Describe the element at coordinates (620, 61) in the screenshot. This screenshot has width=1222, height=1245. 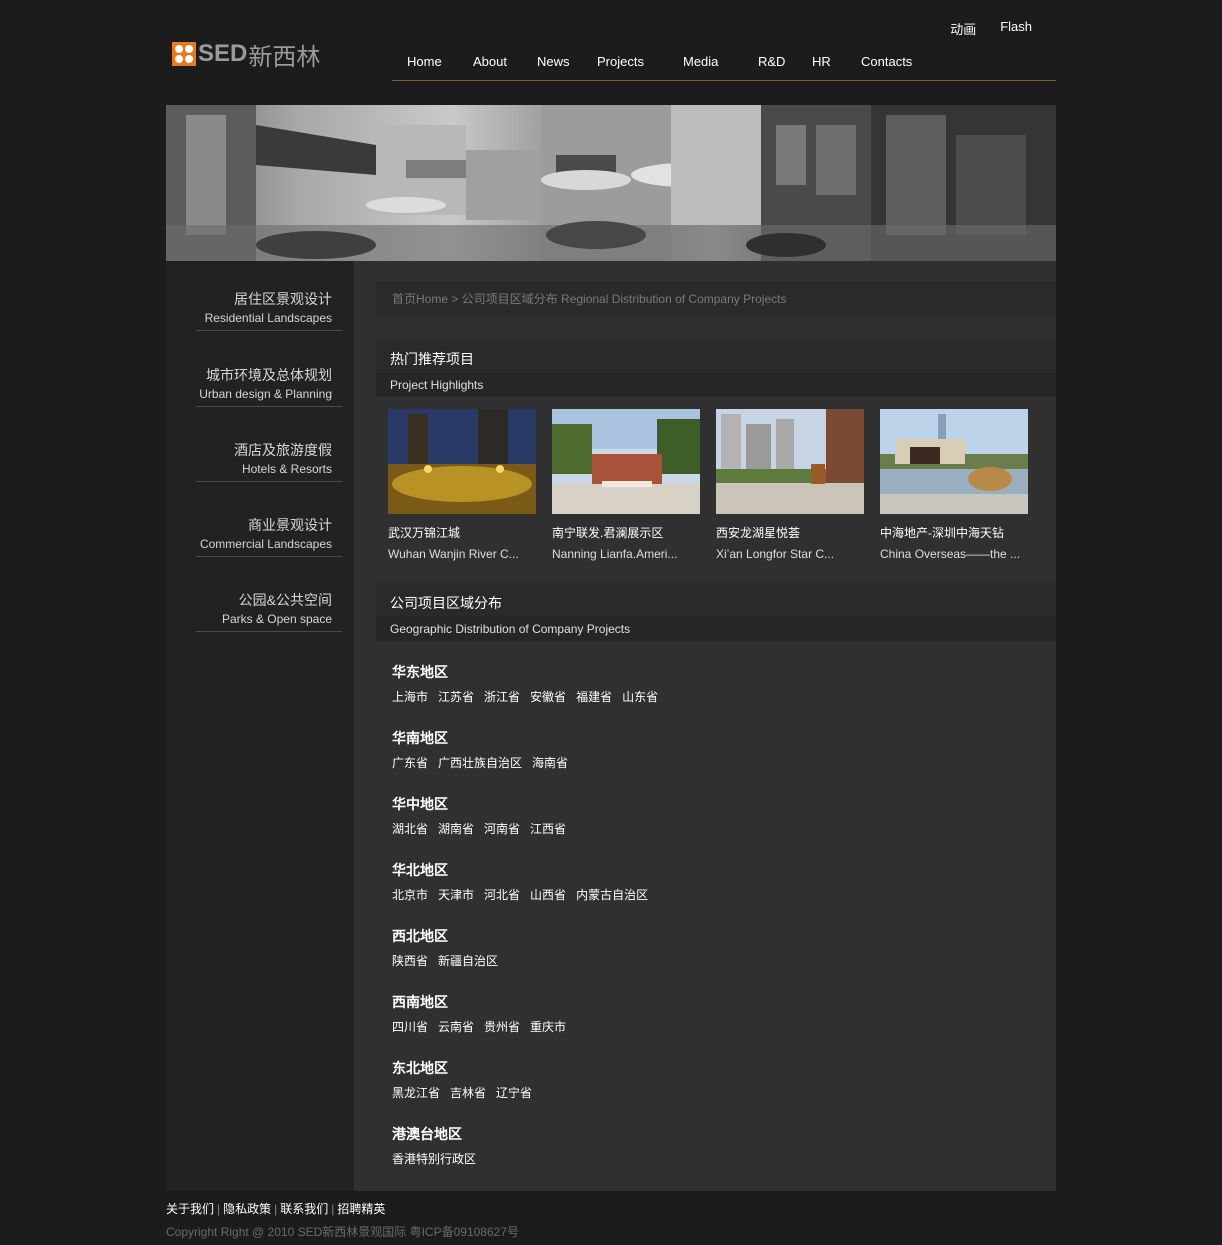
I see `nav-projects: Projects` at that location.